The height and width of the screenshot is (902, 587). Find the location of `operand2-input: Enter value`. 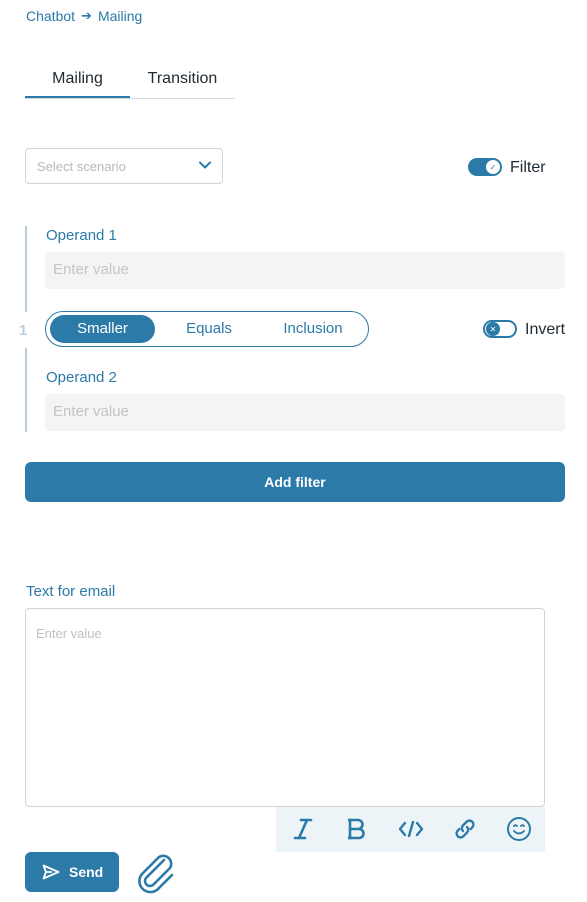

operand2-input: Enter value is located at coordinates (305, 412).